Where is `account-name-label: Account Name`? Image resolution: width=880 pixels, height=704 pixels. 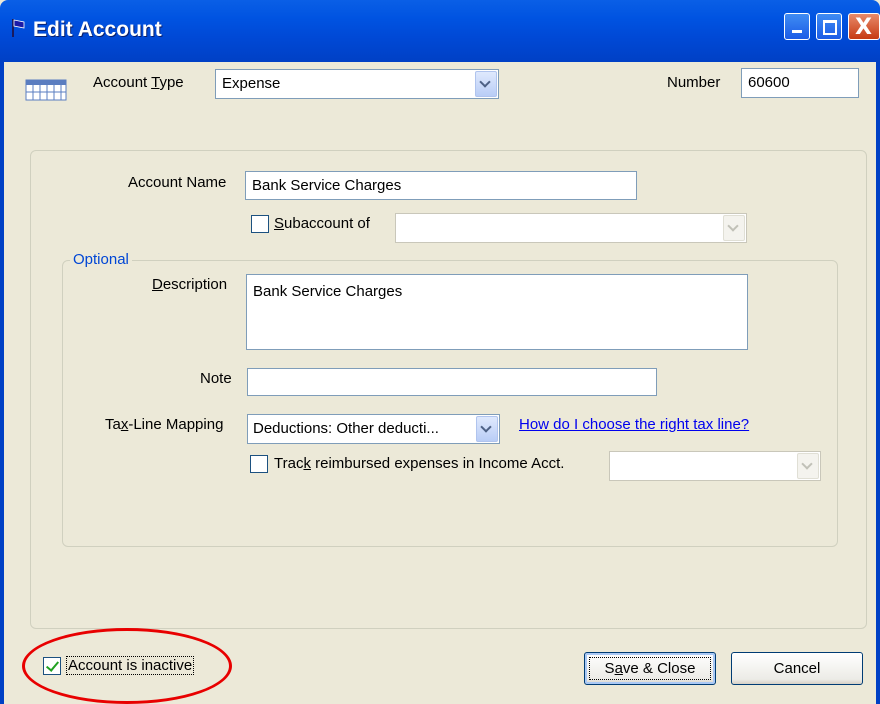
account-name-label: Account Name is located at coordinates (177, 182).